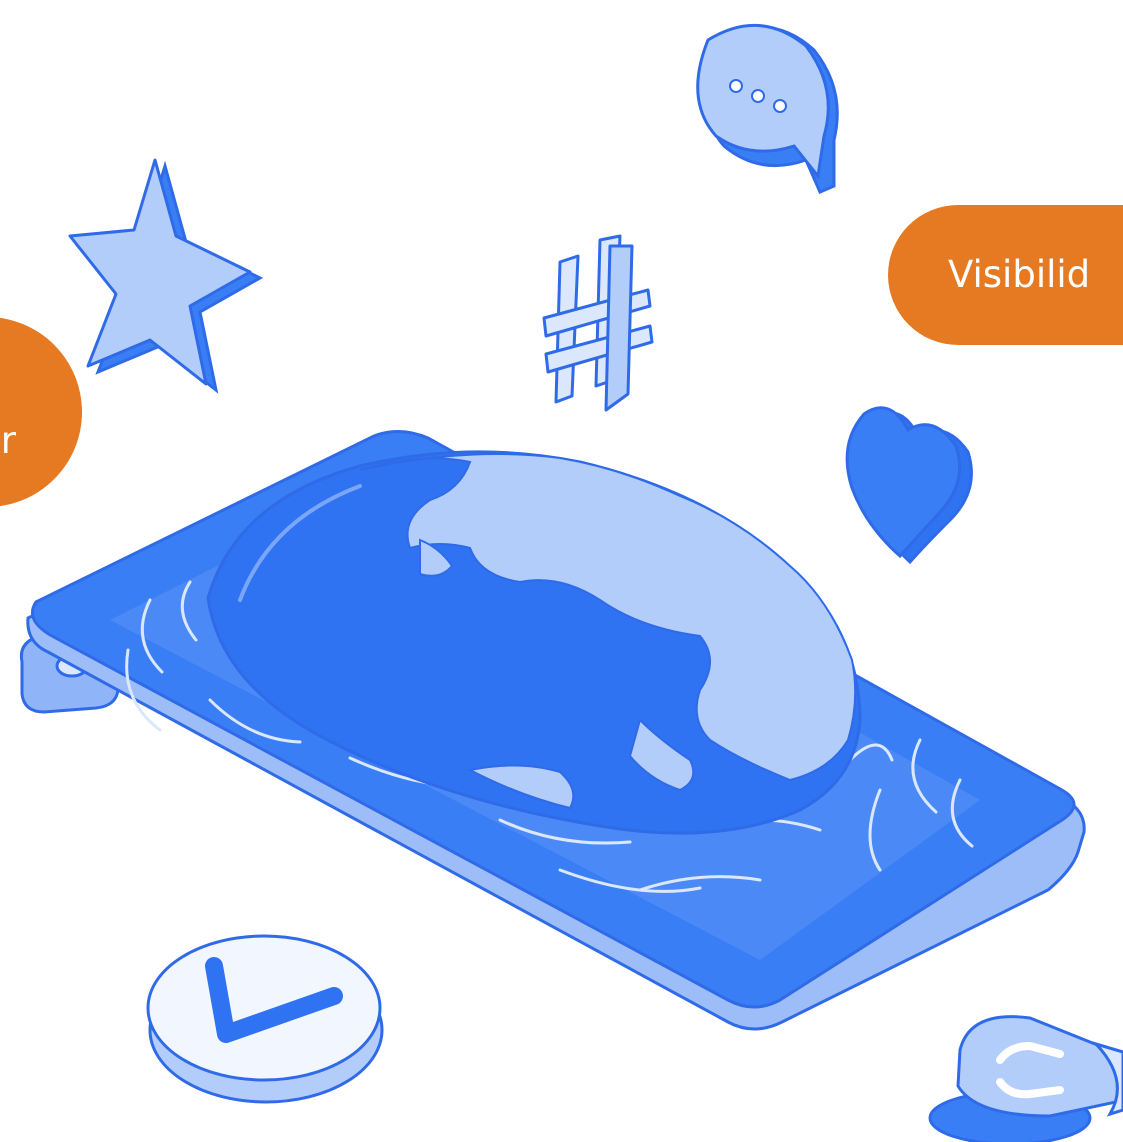  I want to click on star-icon, so click(166, 276).